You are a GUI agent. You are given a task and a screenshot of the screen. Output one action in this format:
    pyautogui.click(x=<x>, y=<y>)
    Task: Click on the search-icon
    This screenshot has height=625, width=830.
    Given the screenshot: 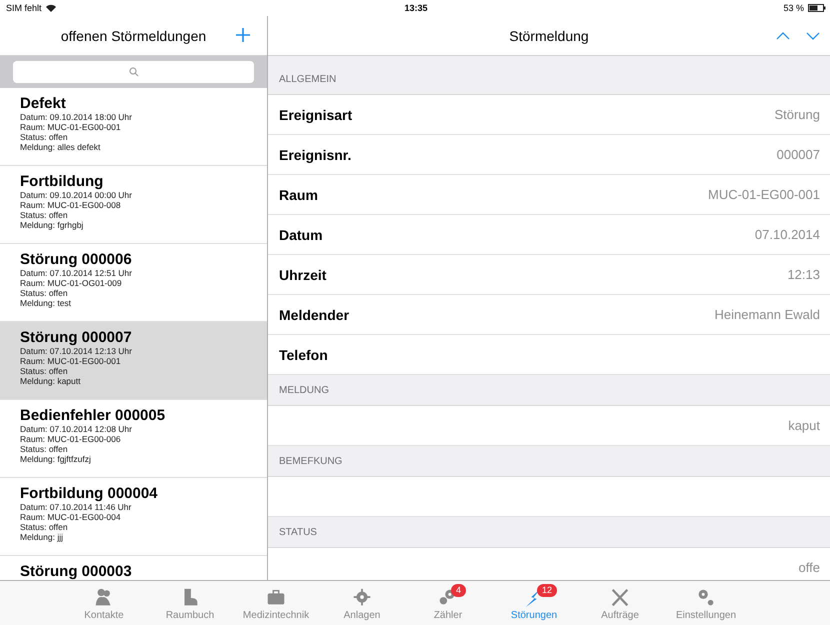 What is the action you would take?
    pyautogui.click(x=133, y=72)
    